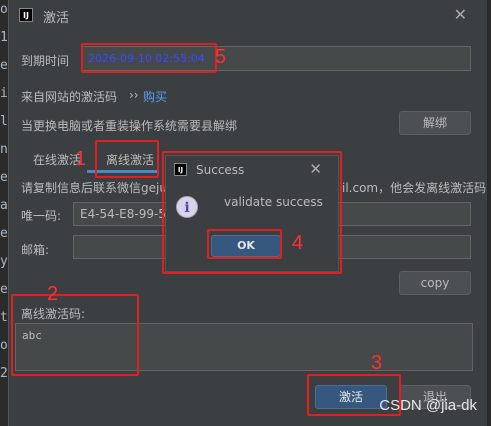  What do you see at coordinates (57, 159) in the screenshot?
I see `tab-online-activation: 在线激活` at bounding box center [57, 159].